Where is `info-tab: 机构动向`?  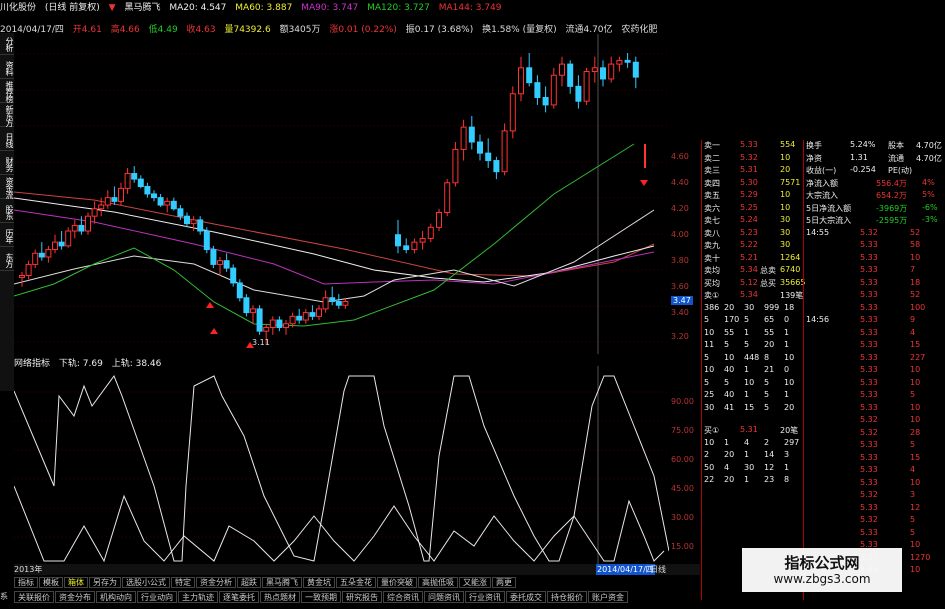 info-tab: 机构动向 is located at coordinates (116, 597).